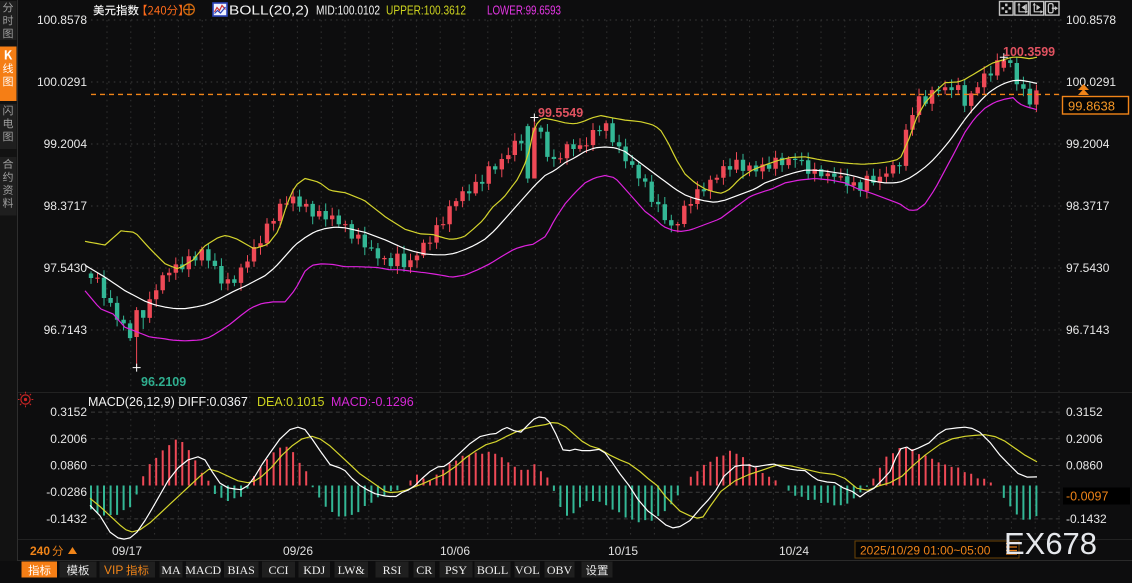 The width and height of the screenshot is (1132, 583). Describe the element at coordinates (1091, 106) in the screenshot. I see `svg-text: 99.8638` at that location.